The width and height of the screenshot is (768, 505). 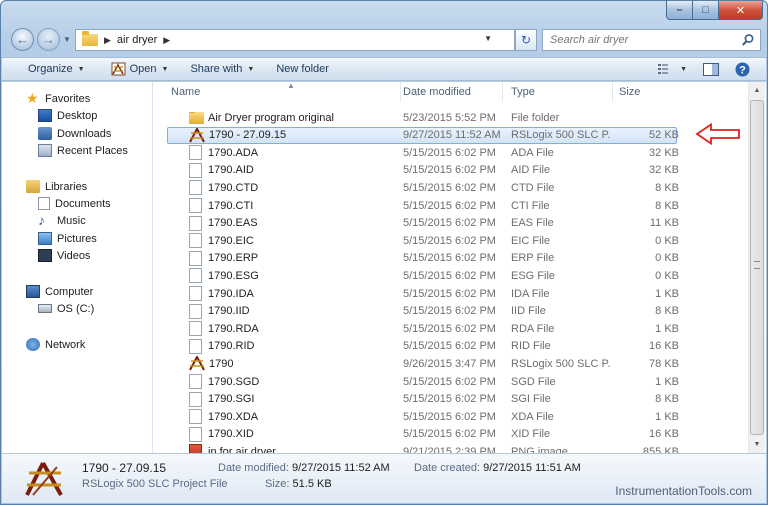 What do you see at coordinates (450, 92) in the screenshot?
I see `column-header-date: Date modified` at bounding box center [450, 92].